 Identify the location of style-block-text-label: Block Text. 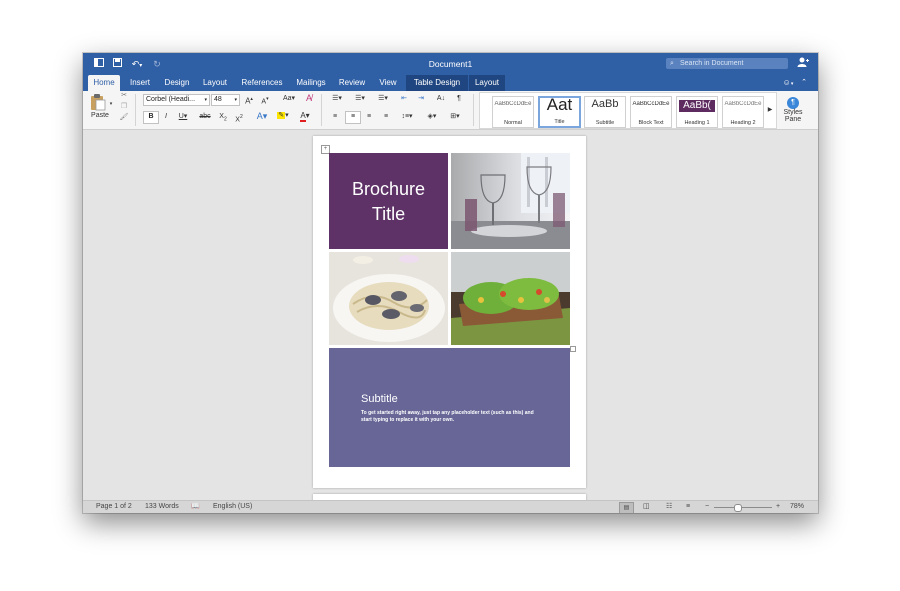
(651, 123).